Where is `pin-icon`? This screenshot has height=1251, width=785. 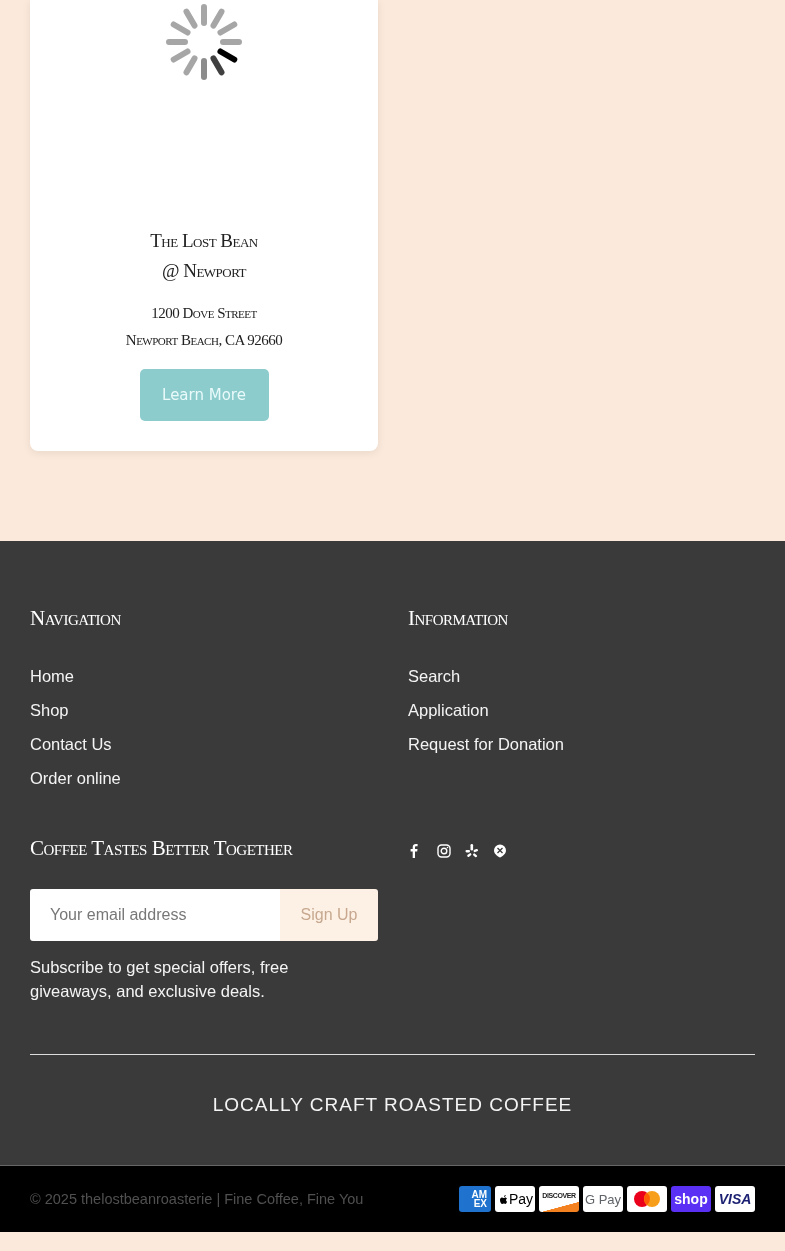
pin-icon is located at coordinates (500, 851).